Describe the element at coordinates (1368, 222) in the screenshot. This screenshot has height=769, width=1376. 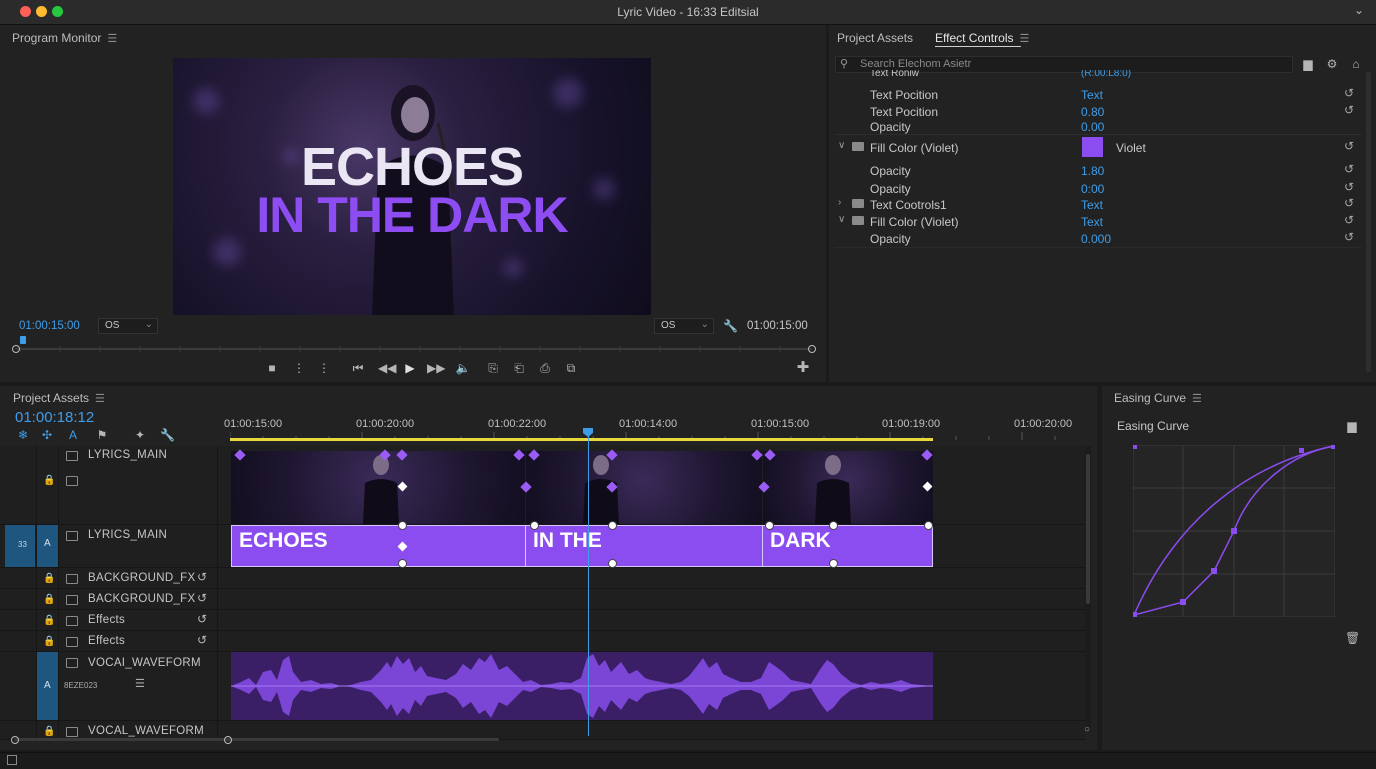
I see `effect-controls-scrollbar` at that location.